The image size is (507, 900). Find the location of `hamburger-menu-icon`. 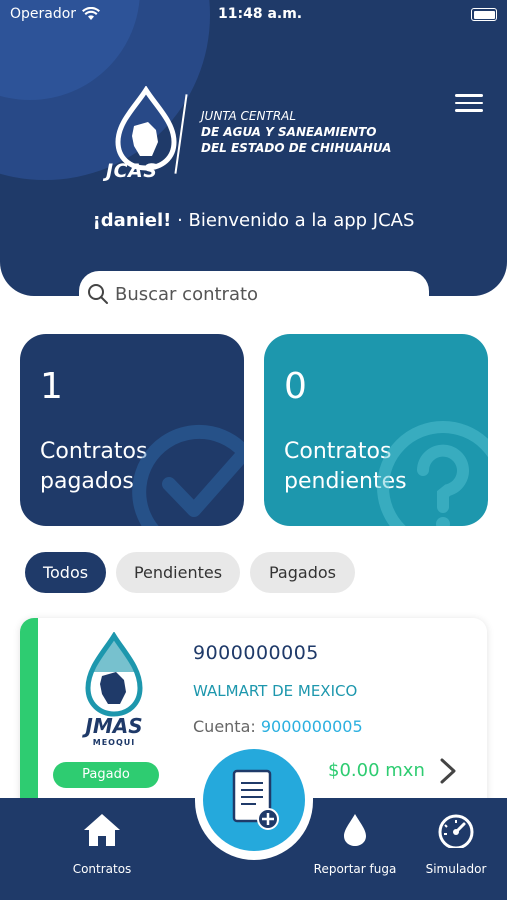

hamburger-menu-icon is located at coordinates (469, 104).